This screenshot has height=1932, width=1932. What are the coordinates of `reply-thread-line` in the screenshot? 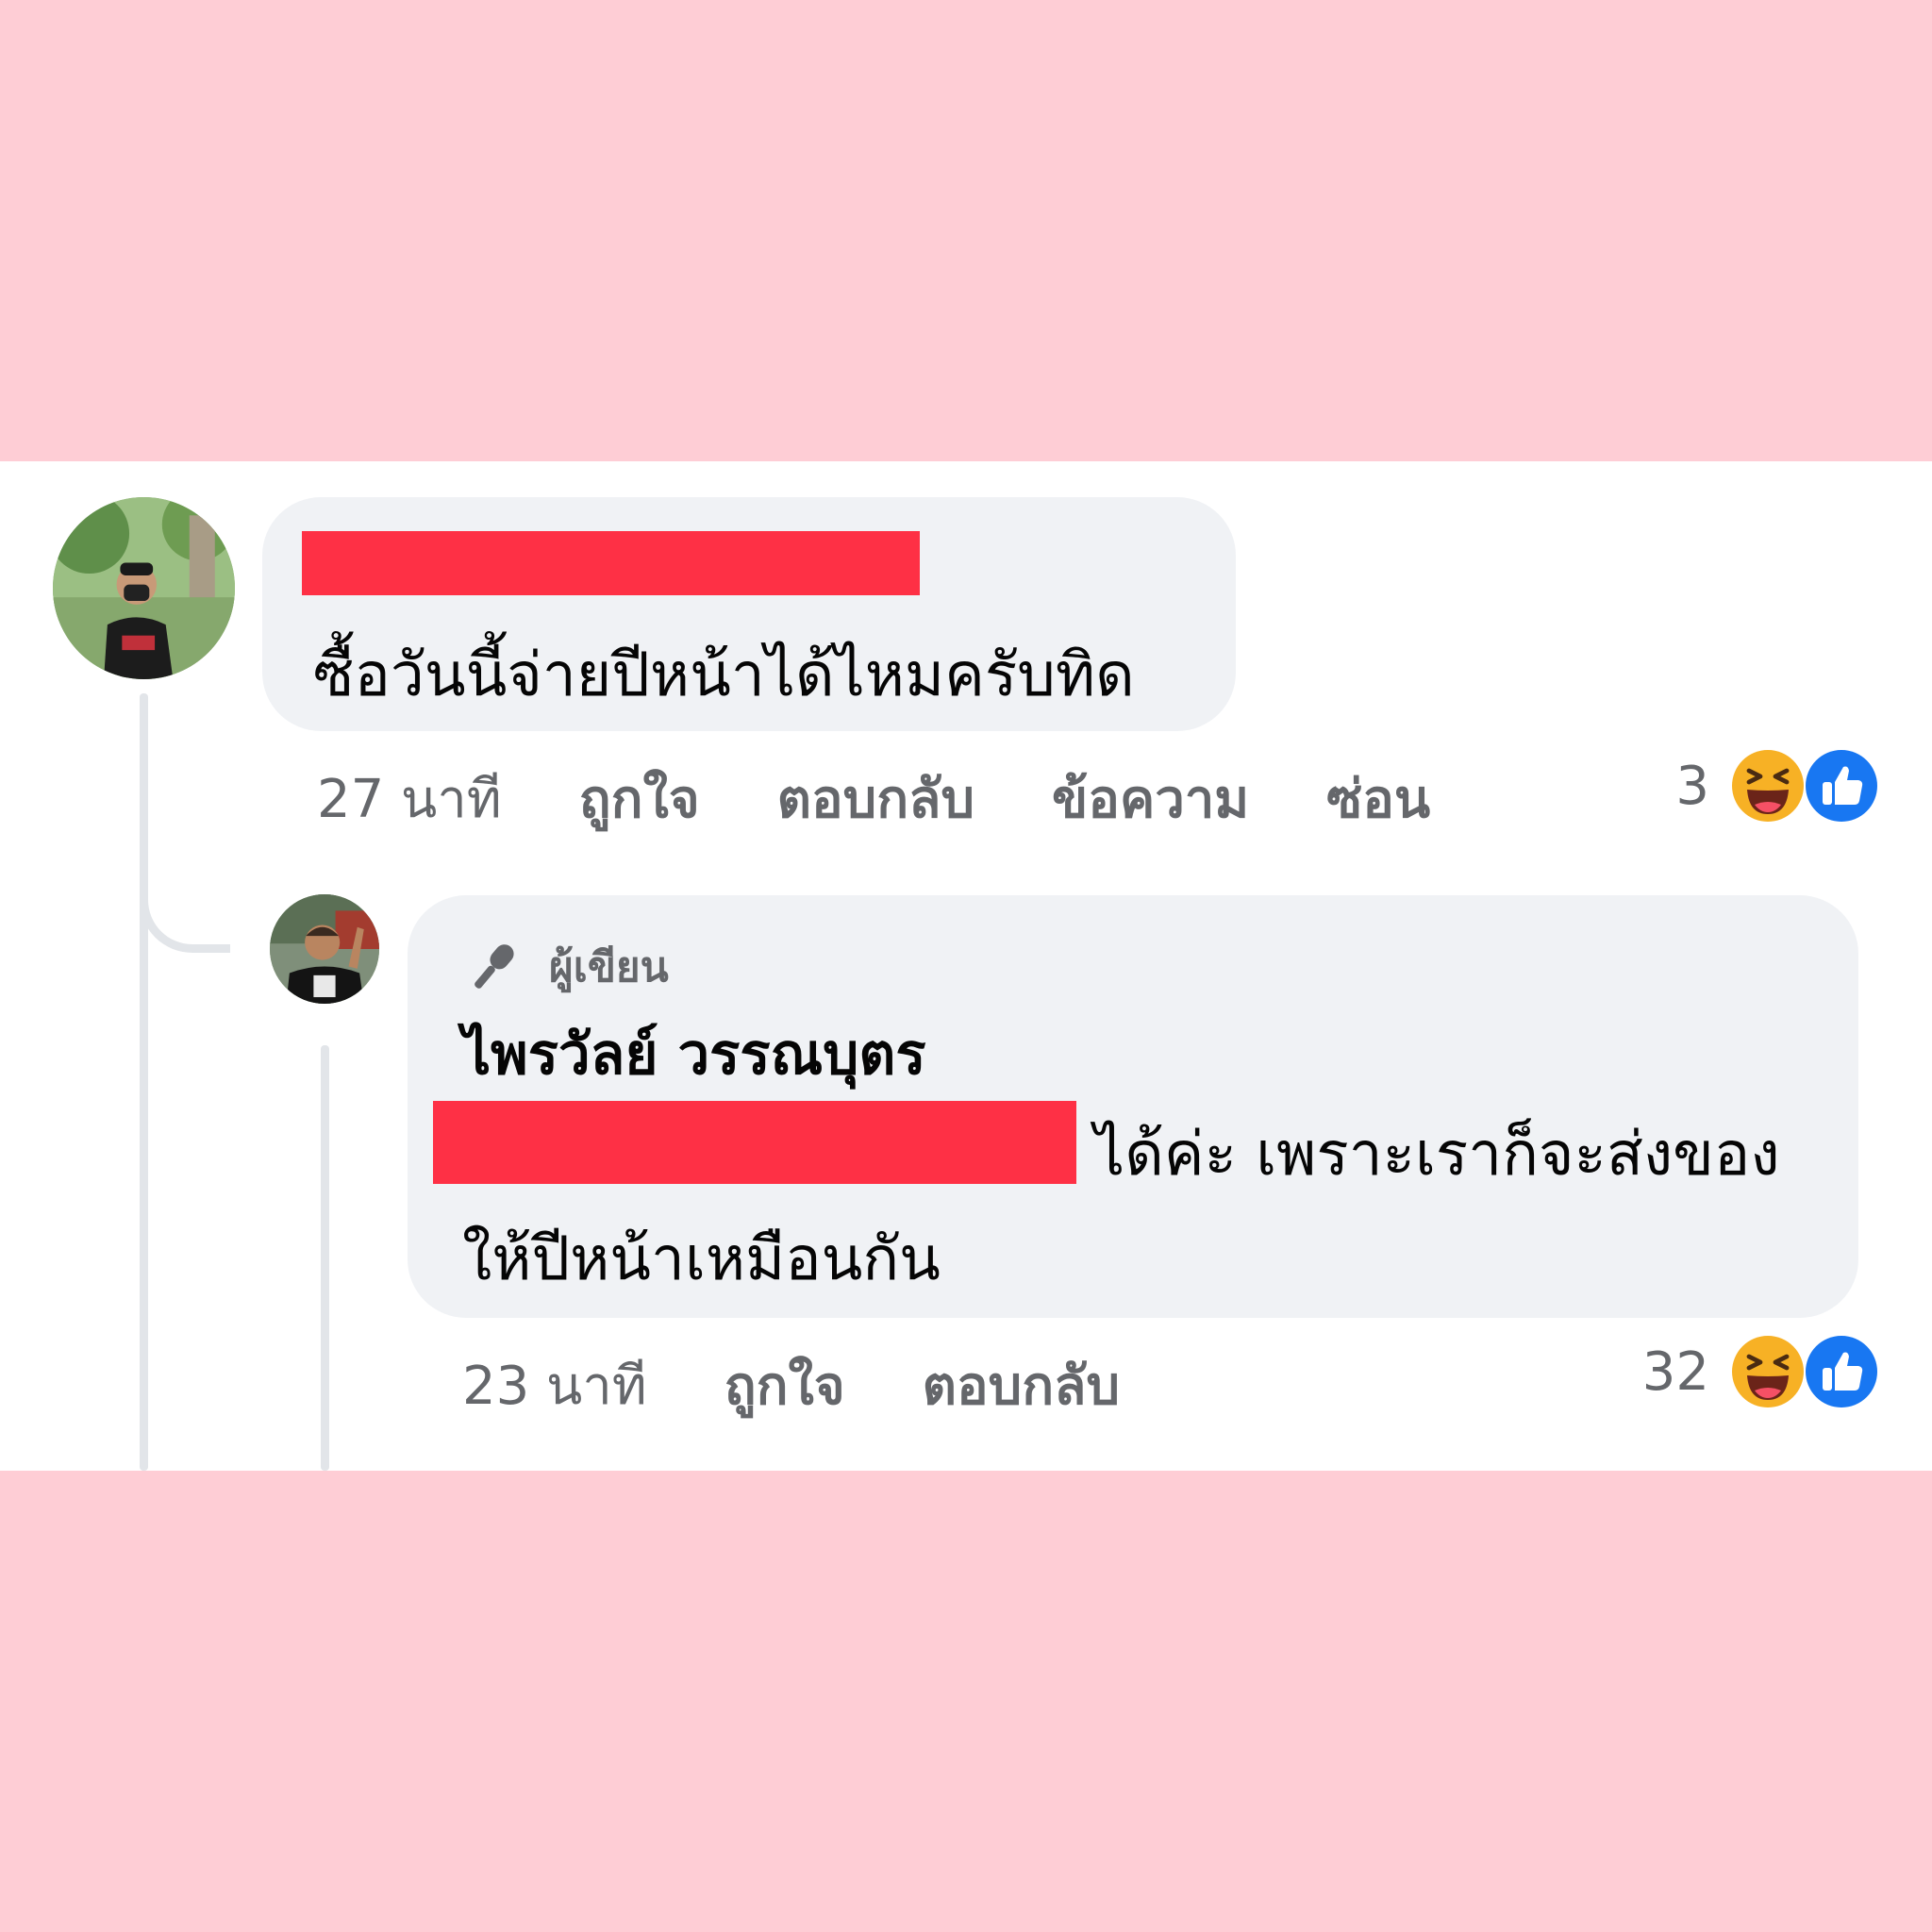 It's located at (325, 1258).